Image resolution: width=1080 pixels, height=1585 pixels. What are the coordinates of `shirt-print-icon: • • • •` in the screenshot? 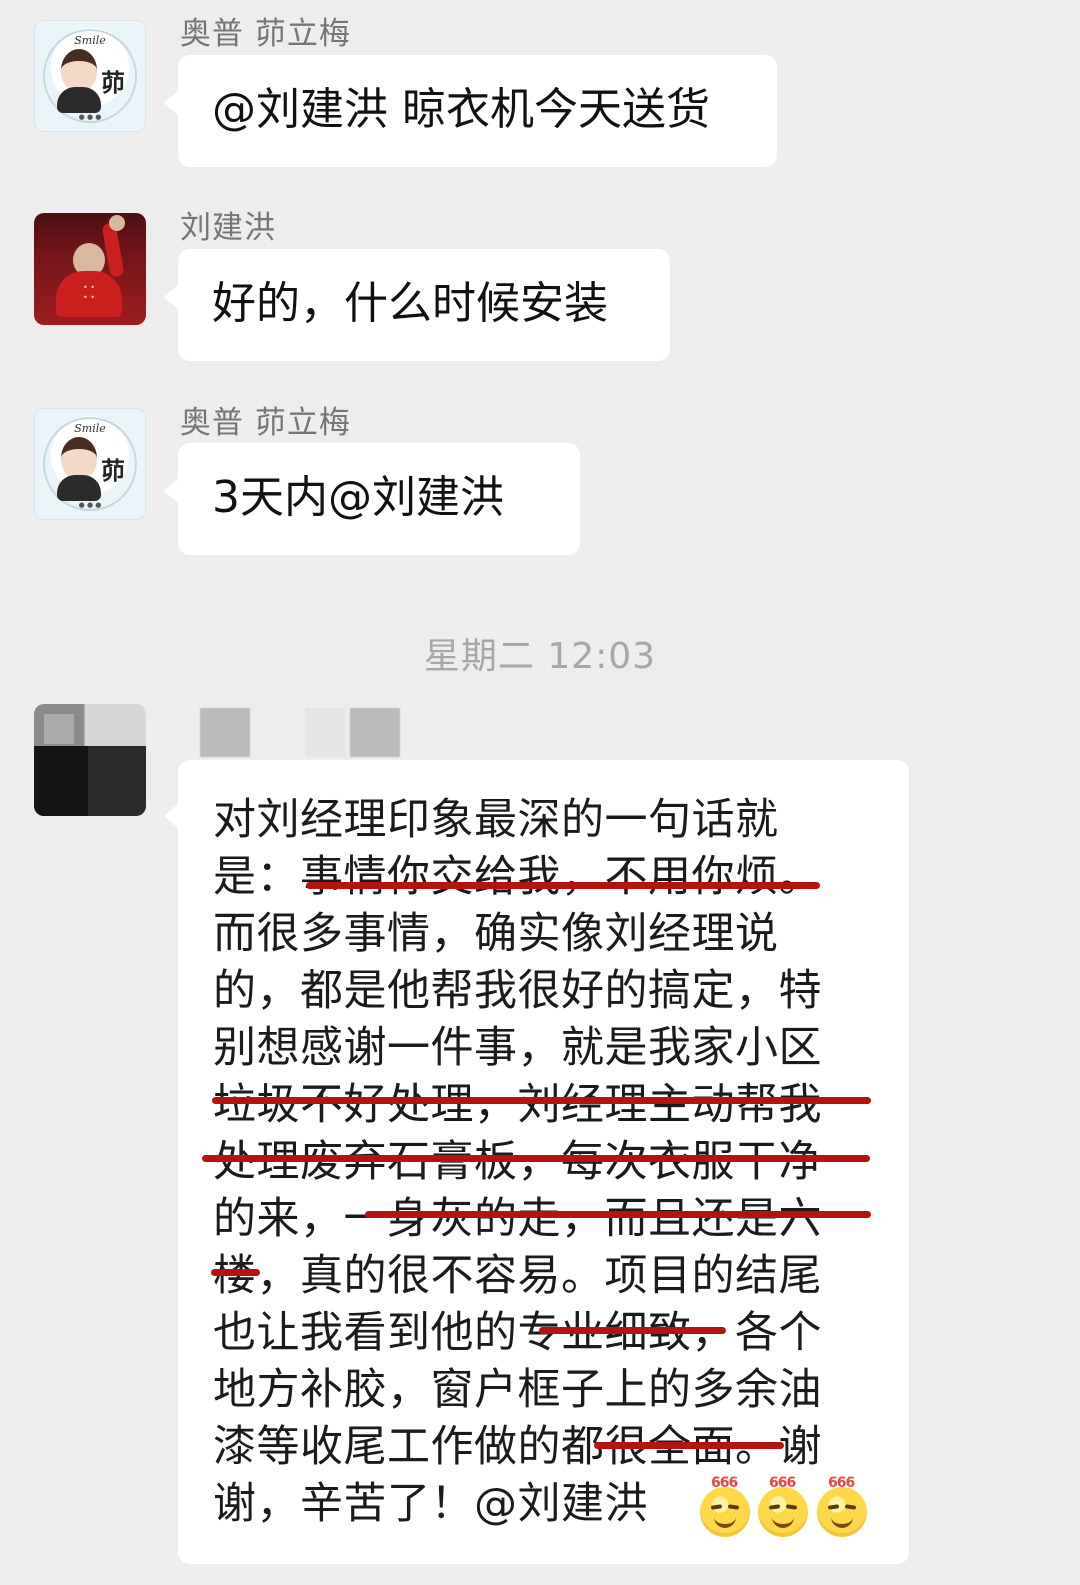 It's located at (89, 292).